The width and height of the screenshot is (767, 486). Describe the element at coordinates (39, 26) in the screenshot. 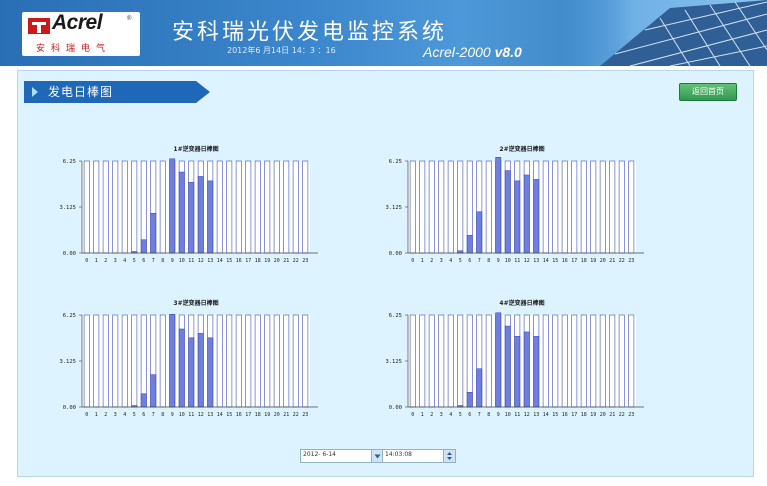

I see `logo-mark-icon` at that location.